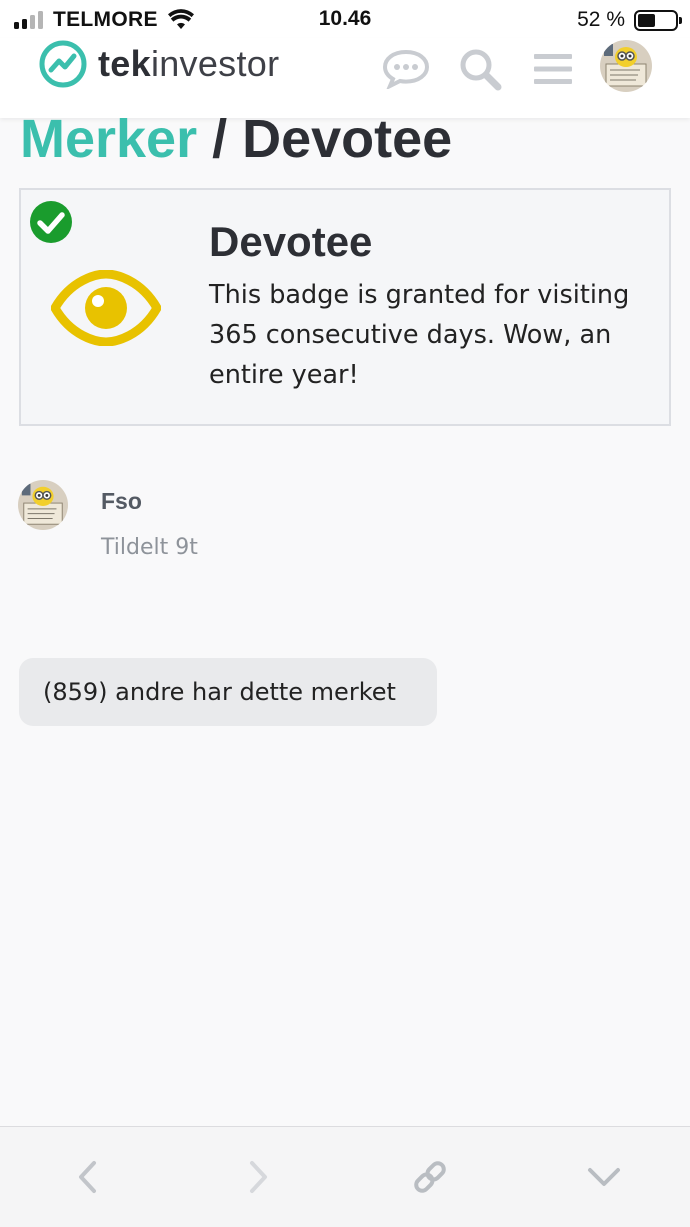 The height and width of the screenshot is (1227, 690). Describe the element at coordinates (601, 19) in the screenshot. I see `battery-percent: 52 %` at that location.